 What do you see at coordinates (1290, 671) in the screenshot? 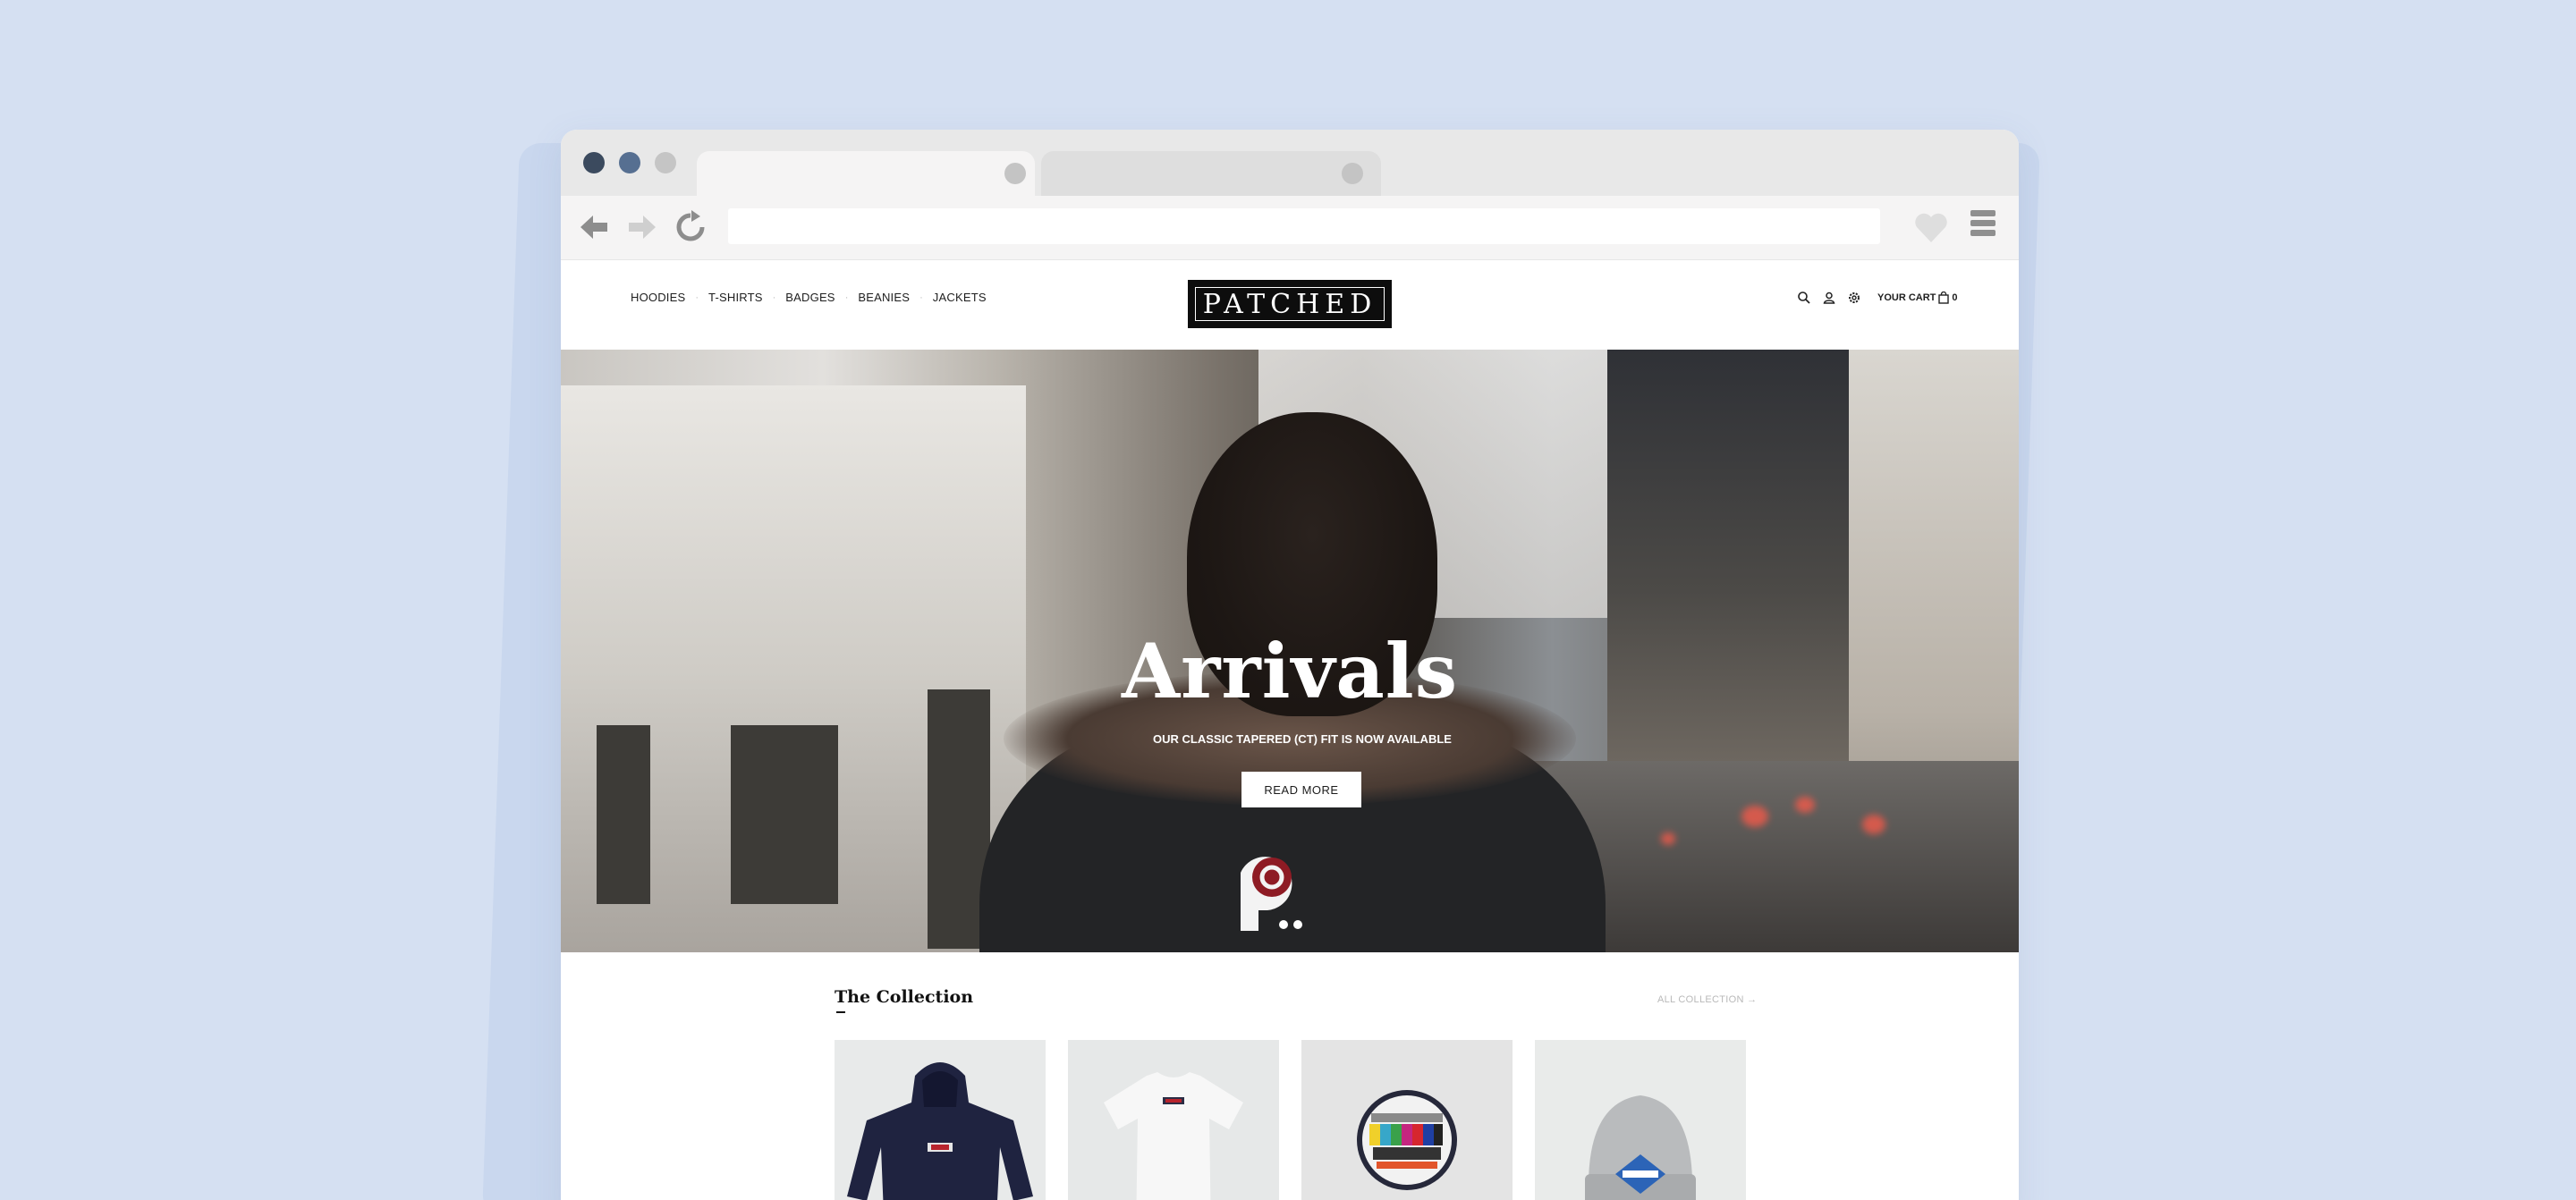
I see `hero-title: Arrivals` at bounding box center [1290, 671].